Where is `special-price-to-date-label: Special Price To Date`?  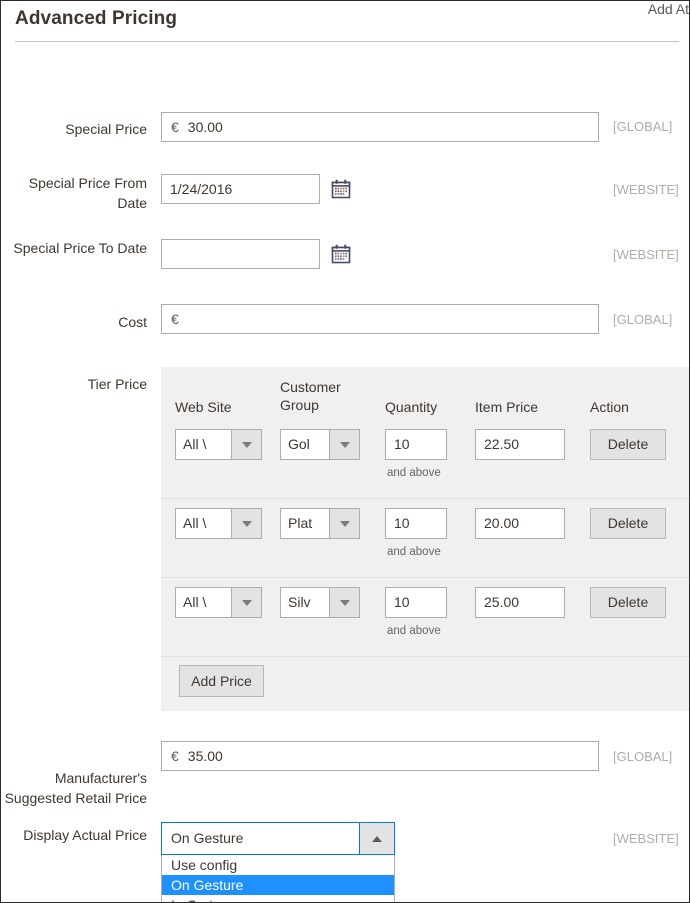
special-price-to-date-label: Special Price To Date is located at coordinates (80, 248).